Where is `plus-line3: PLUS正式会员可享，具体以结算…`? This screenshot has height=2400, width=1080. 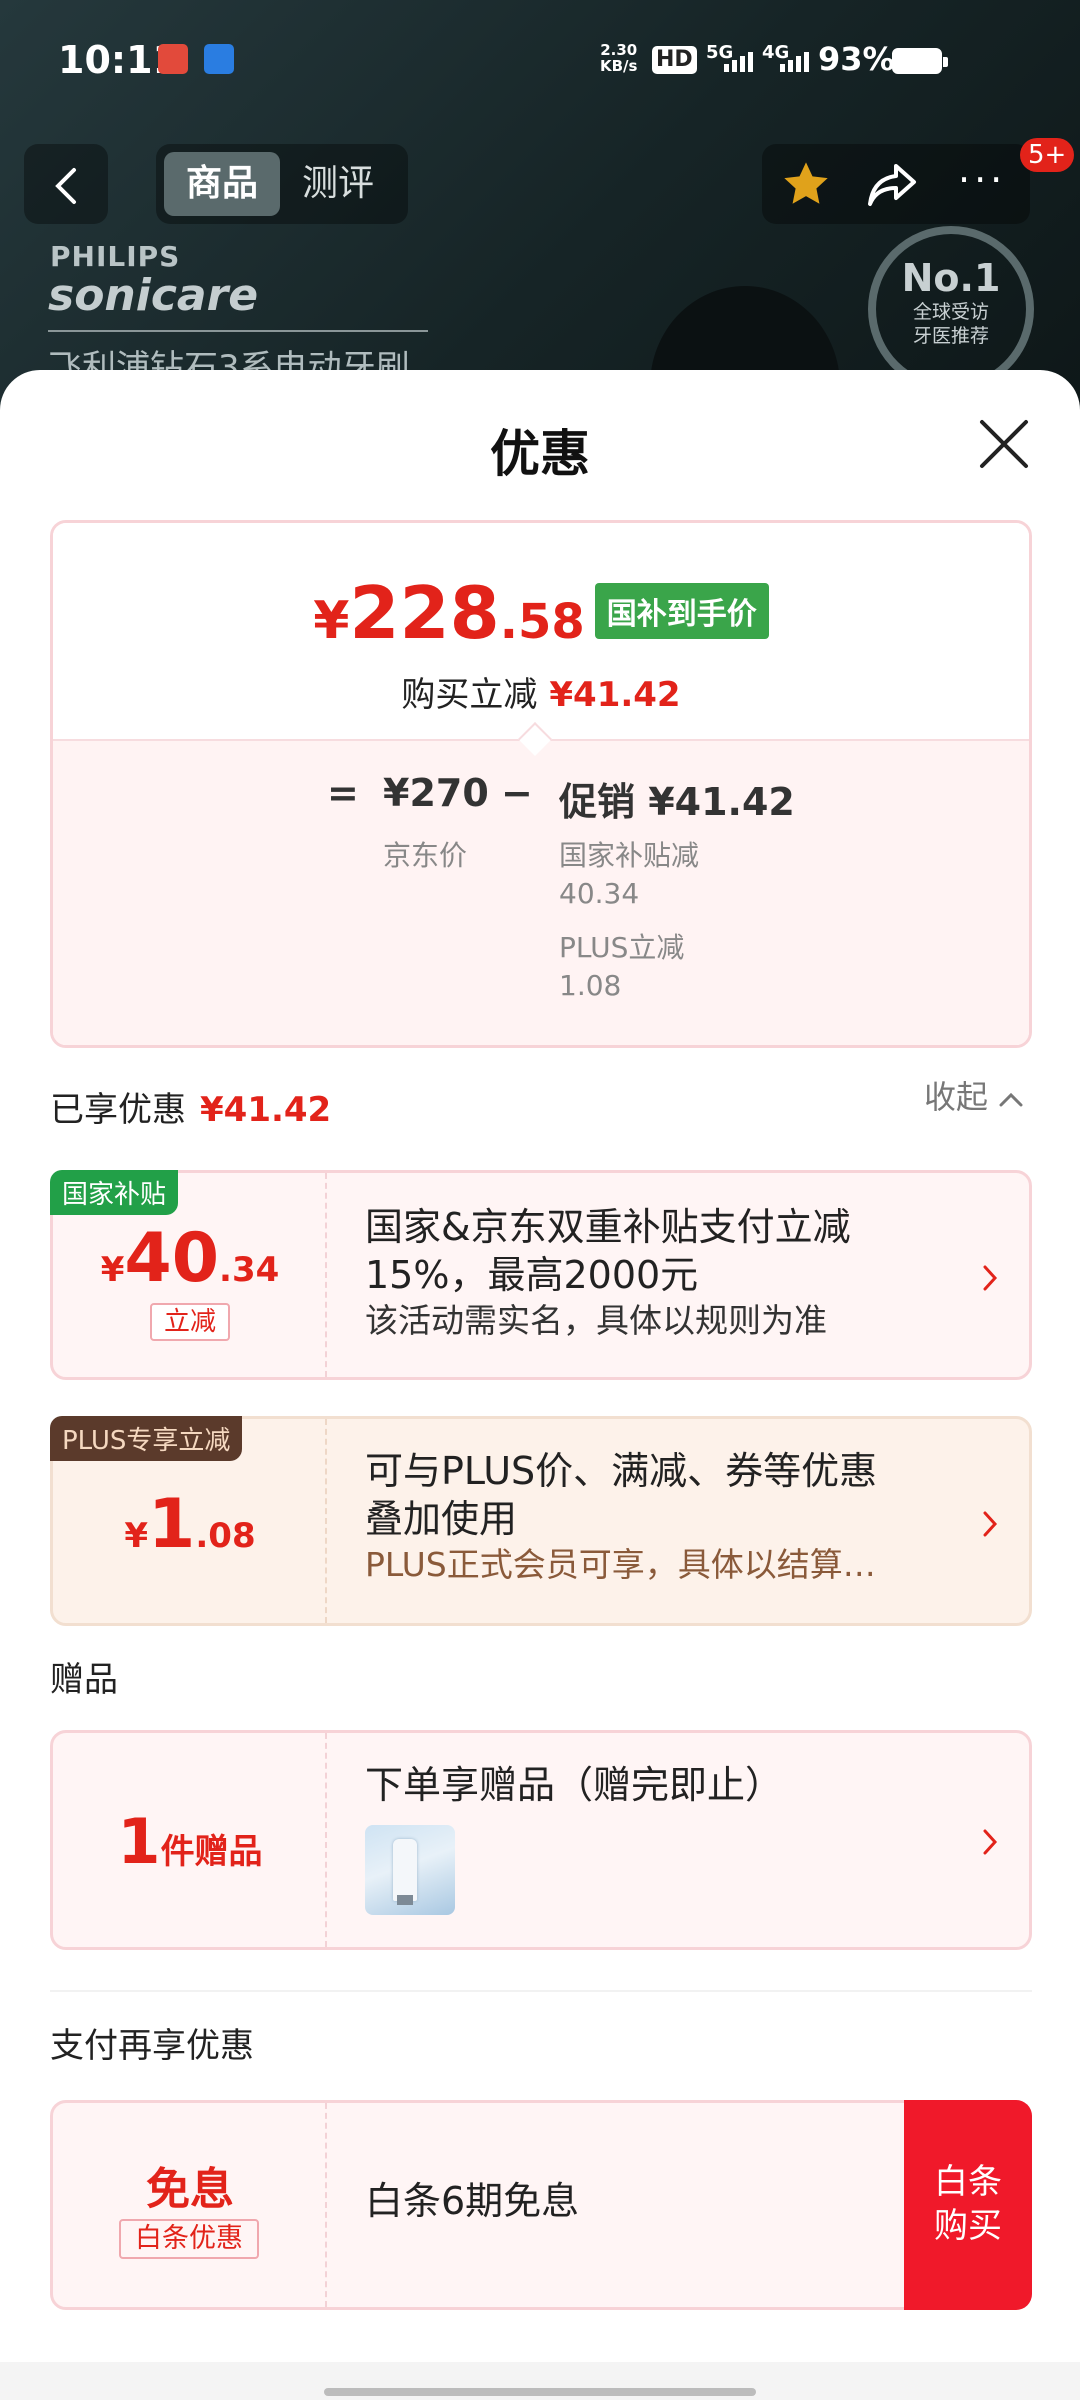 plus-line3: PLUS正式会员可享，具体以结算… is located at coordinates (620, 1564).